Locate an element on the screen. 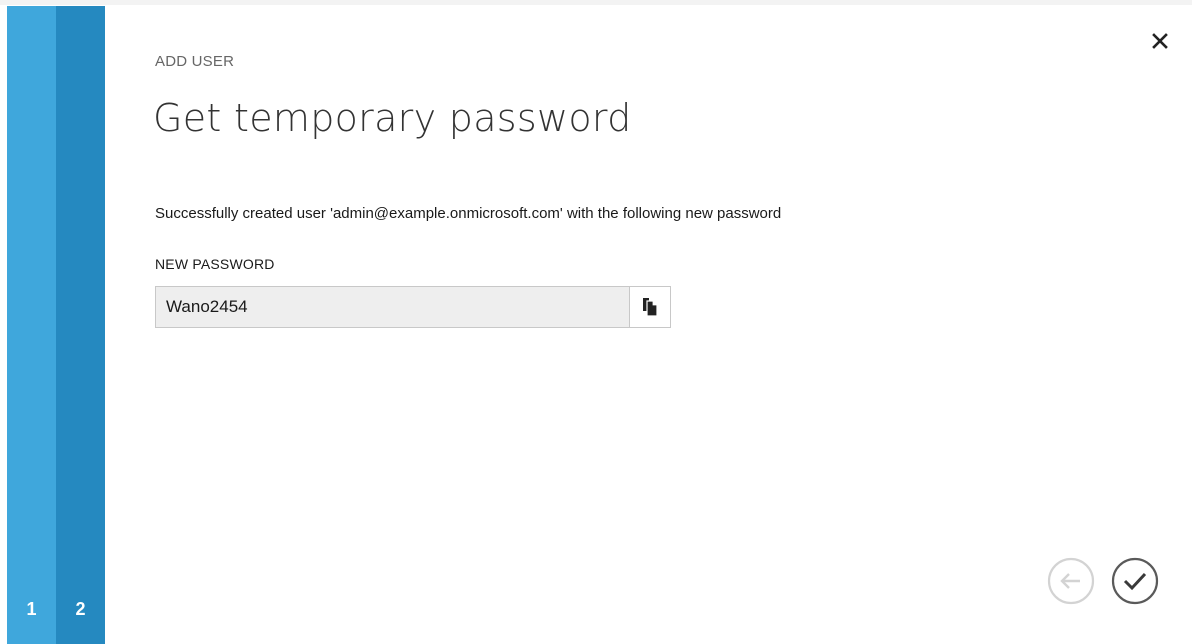  step-2-number: 2 is located at coordinates (80, 609).